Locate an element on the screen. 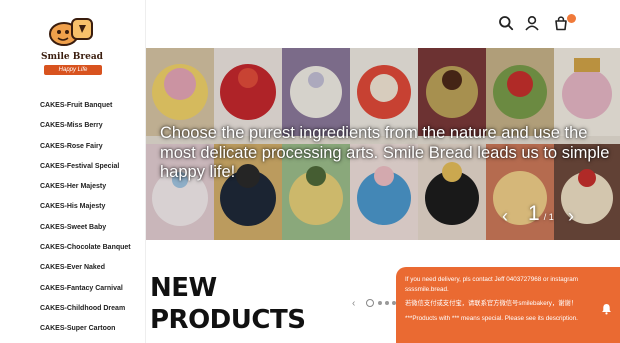  sidebar-item-festival-special: CAKES-Festival Special is located at coordinates (85, 167).